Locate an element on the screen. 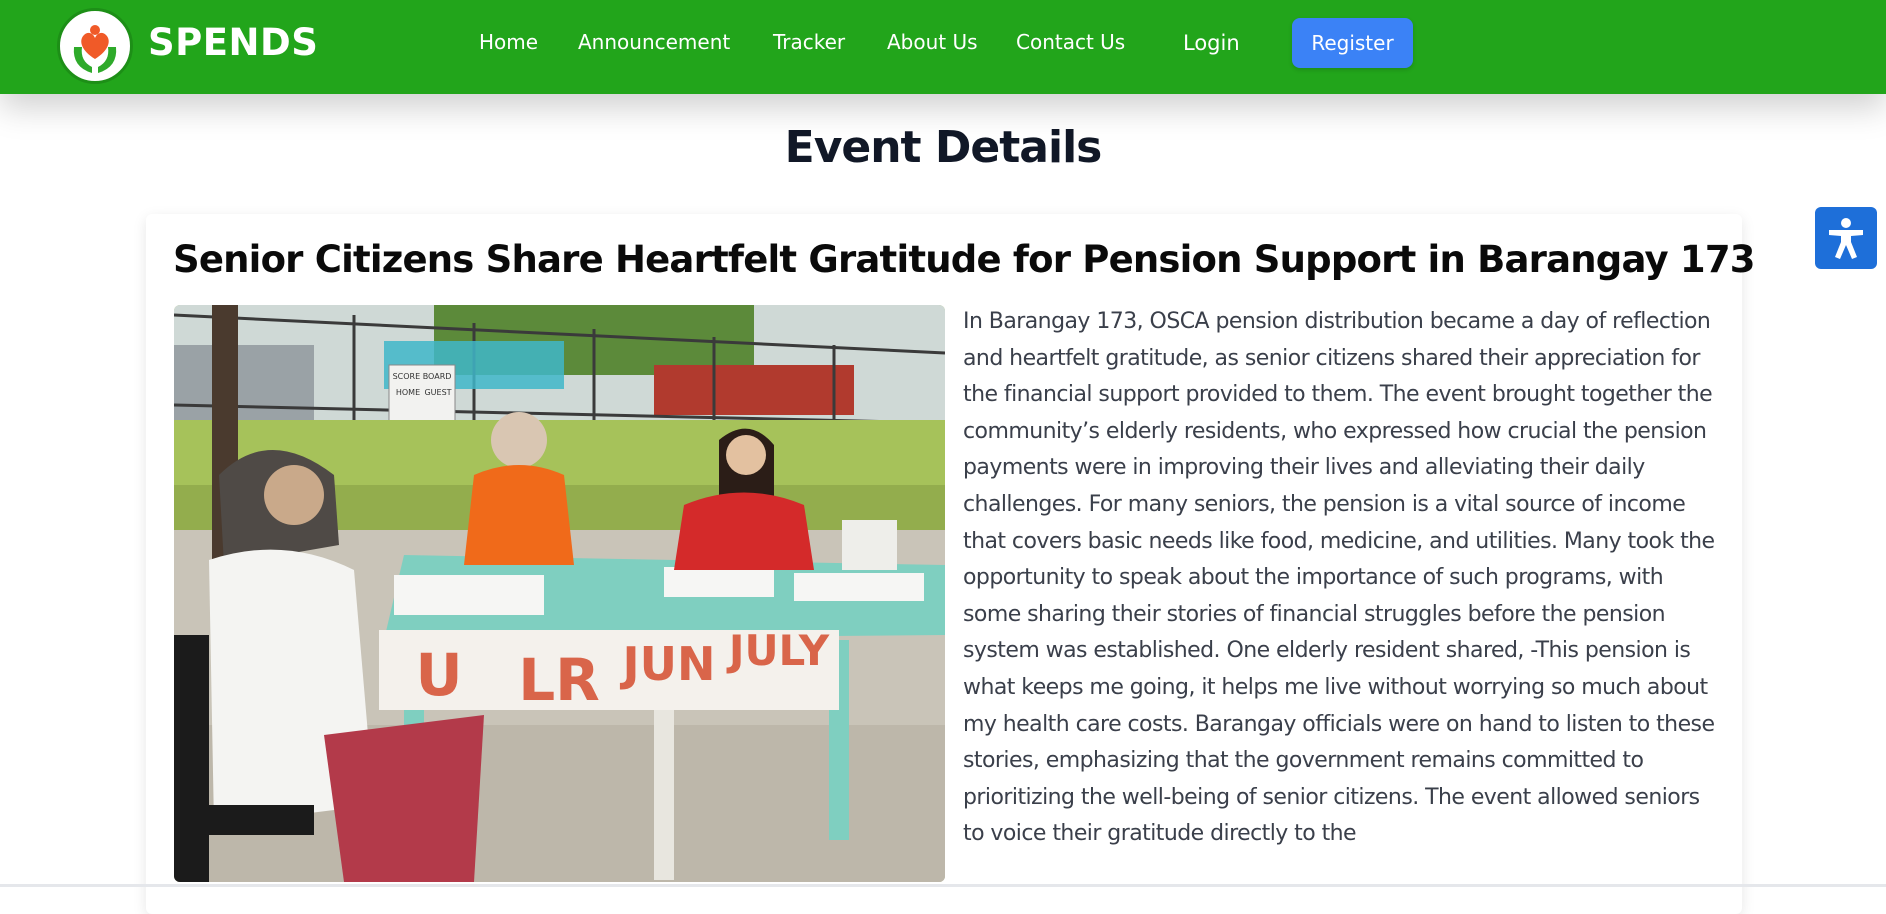  accessibility-icon is located at coordinates (1846, 238).